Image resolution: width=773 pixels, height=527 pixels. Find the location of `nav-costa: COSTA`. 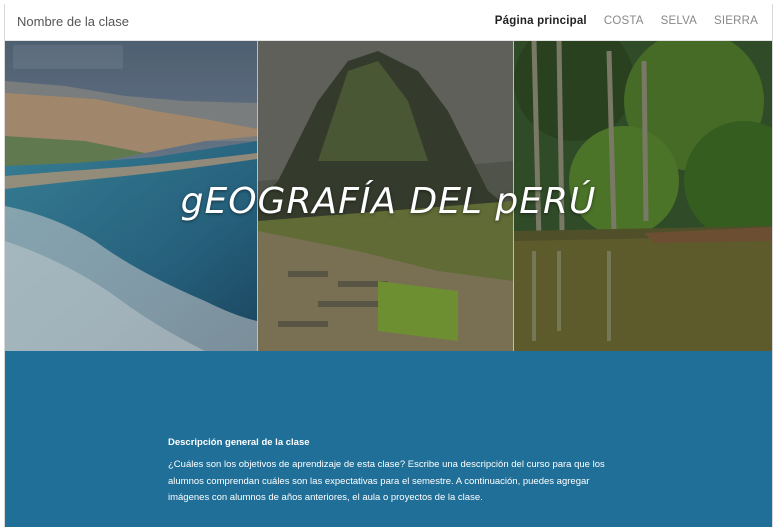

nav-costa: COSTA is located at coordinates (624, 21).